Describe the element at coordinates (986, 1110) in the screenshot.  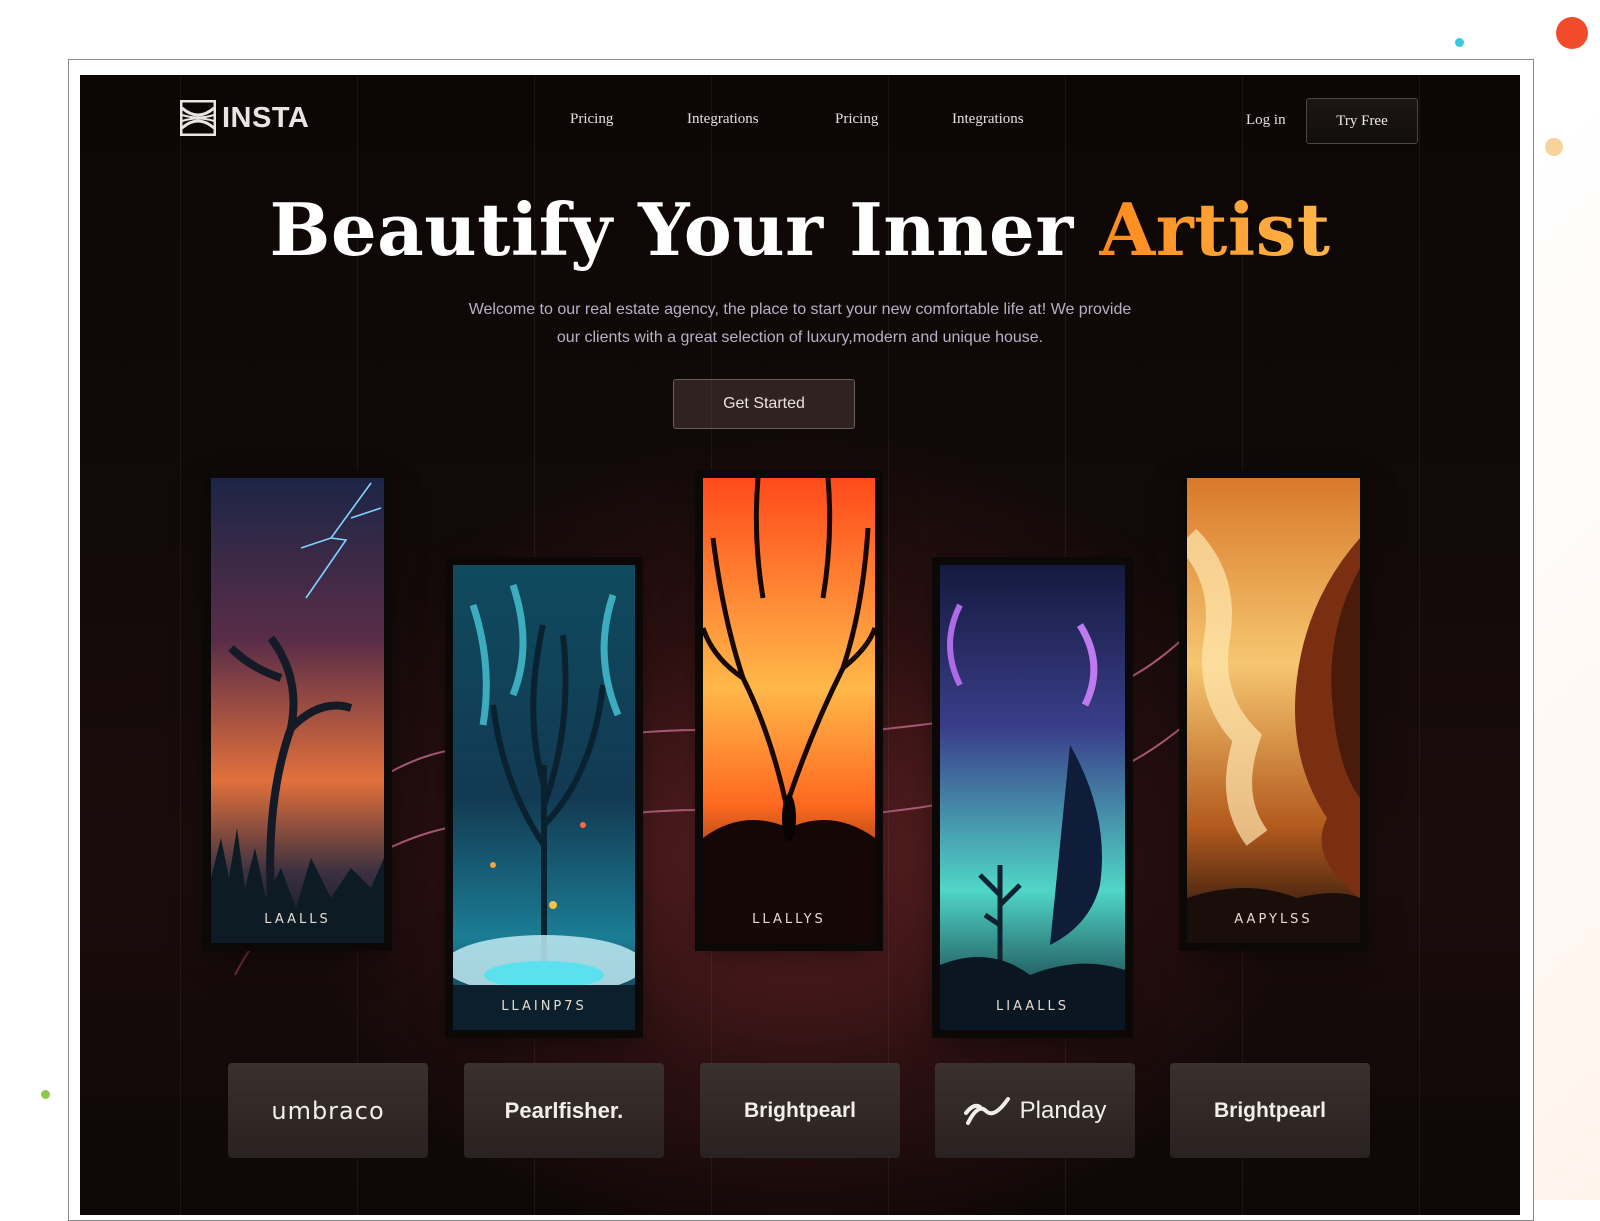
I see `planday-icon` at that location.